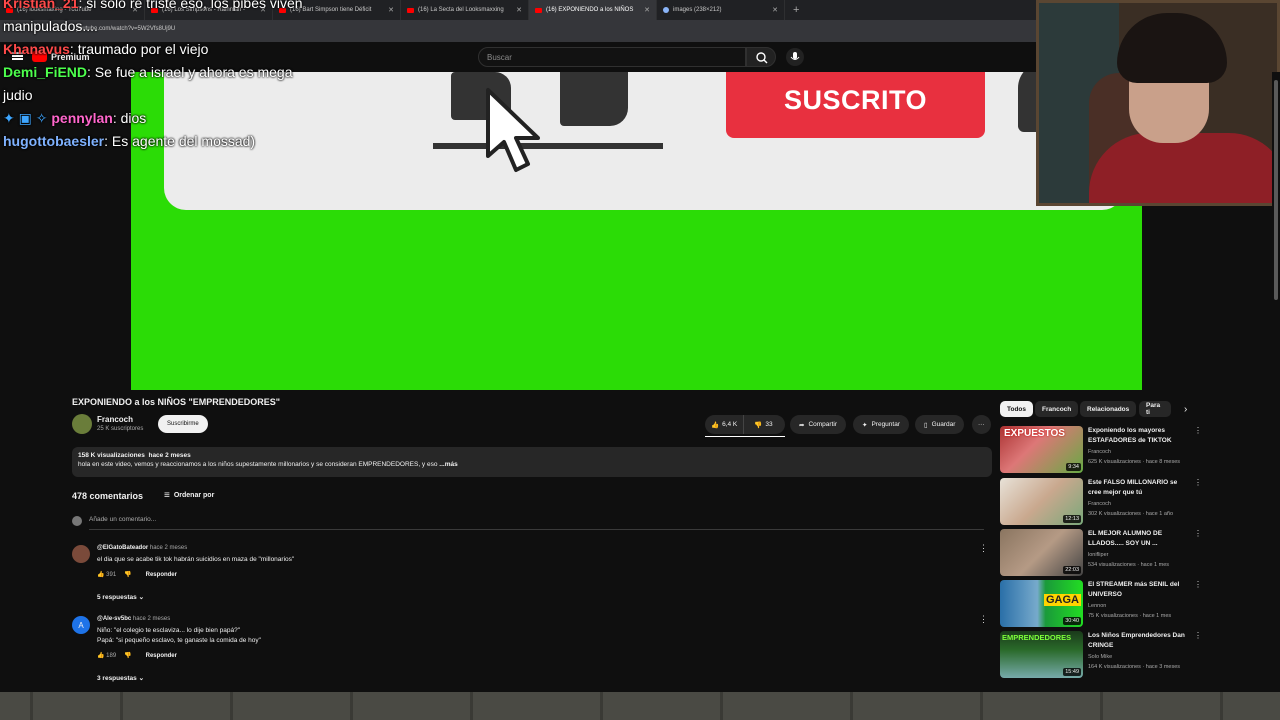 Image resolution: width=1280 pixels, height=720 pixels. What do you see at coordinates (1155, 409) in the screenshot?
I see `chip-para-ti: Para ti` at bounding box center [1155, 409].